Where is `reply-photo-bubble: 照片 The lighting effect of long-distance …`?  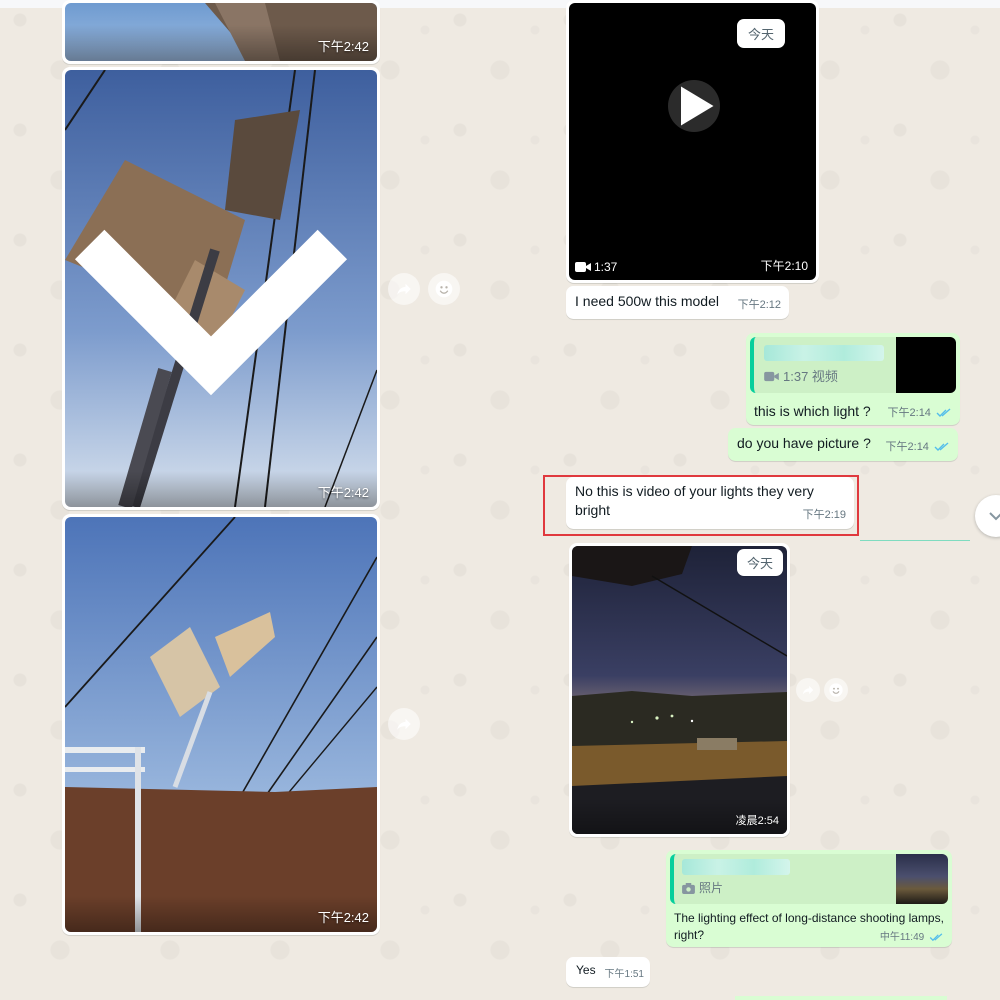 reply-photo-bubble: 照片 The lighting effect of long-distance … is located at coordinates (809, 898).